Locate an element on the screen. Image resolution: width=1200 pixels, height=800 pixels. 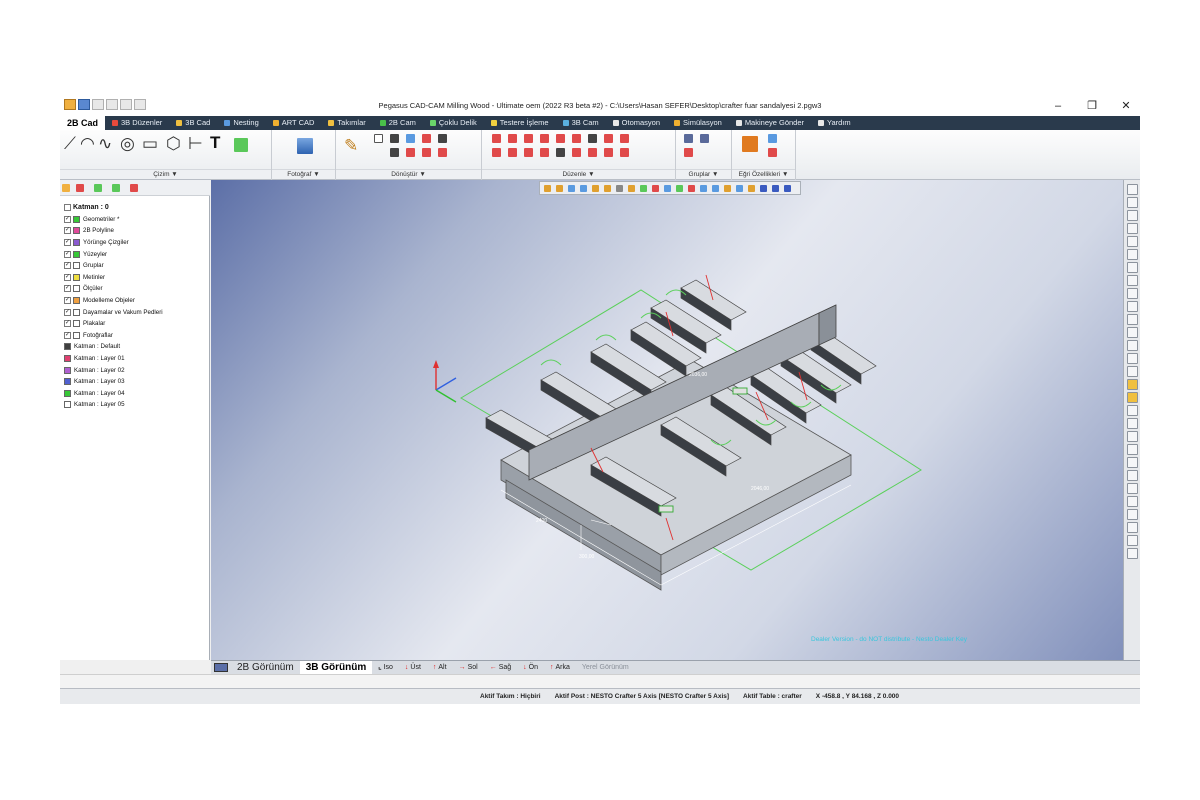
tab-4: ART CAD is located at coordinates (294, 123).